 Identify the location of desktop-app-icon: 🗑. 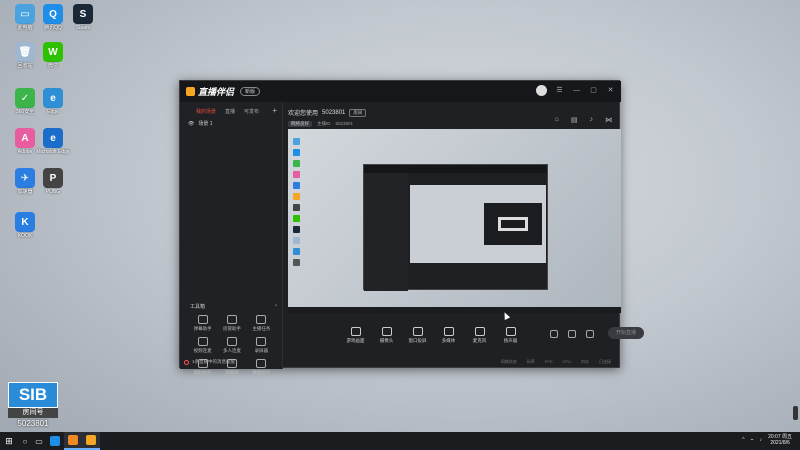
(25, 52).